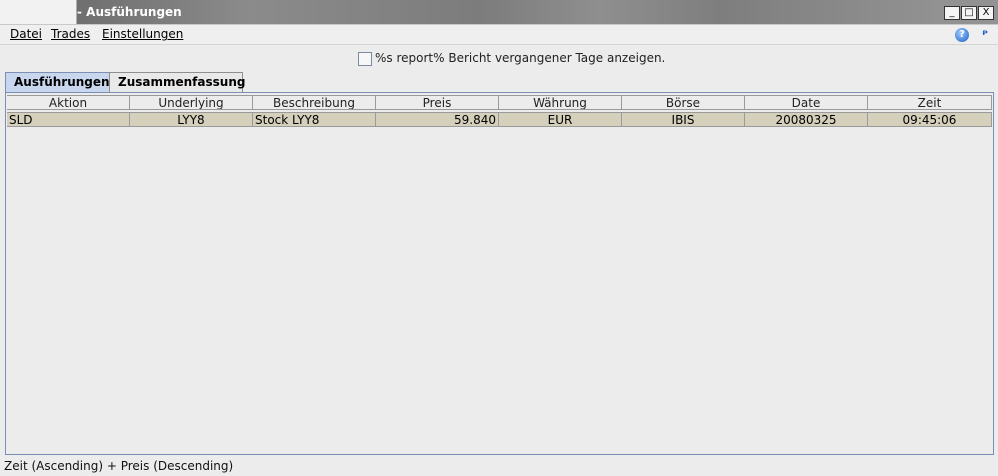  Describe the element at coordinates (437, 119) in the screenshot. I see `cell-preis: 59.840` at that location.